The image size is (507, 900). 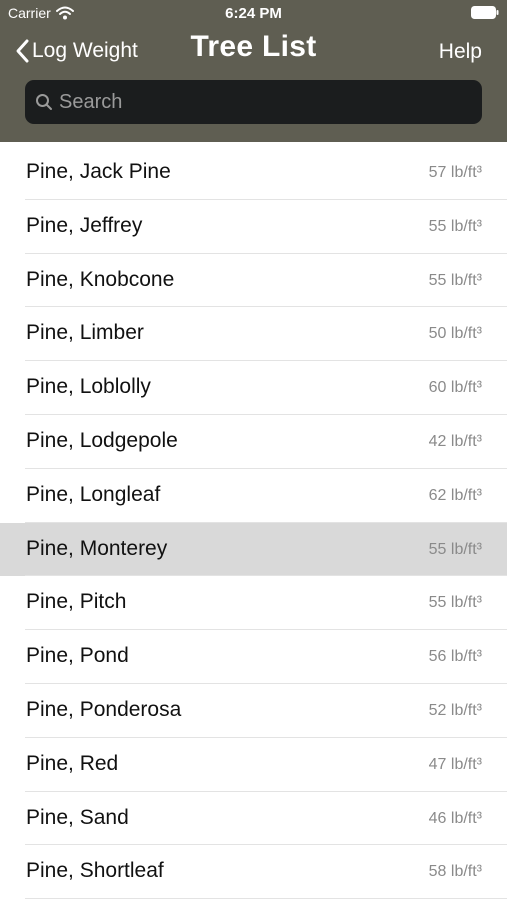 What do you see at coordinates (102, 440) in the screenshot?
I see `tree-name: Pine, Lodgepole` at bounding box center [102, 440].